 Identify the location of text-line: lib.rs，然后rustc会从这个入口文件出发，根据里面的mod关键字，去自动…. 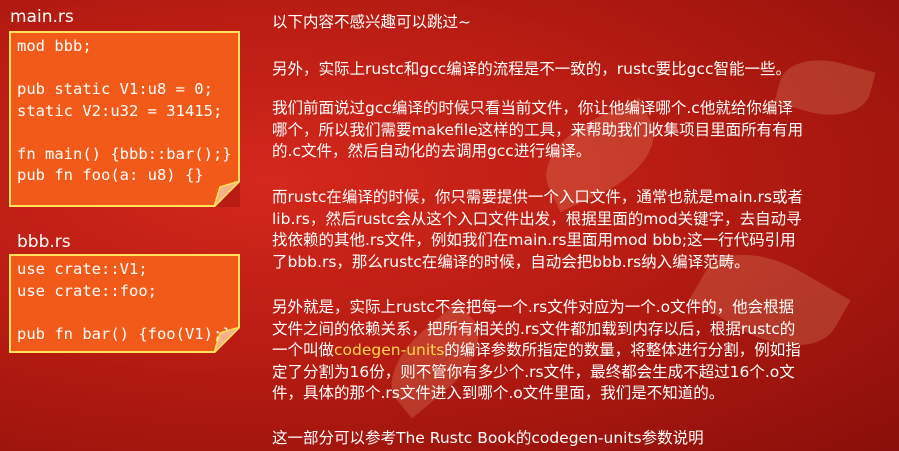
(537, 218).